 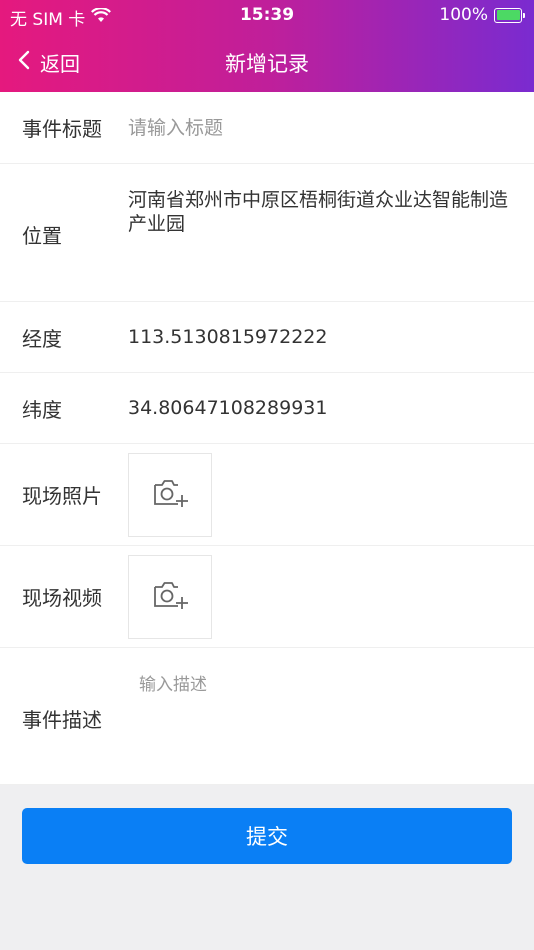 I want to click on longitude-value: 113.5130815972222, so click(x=228, y=337).